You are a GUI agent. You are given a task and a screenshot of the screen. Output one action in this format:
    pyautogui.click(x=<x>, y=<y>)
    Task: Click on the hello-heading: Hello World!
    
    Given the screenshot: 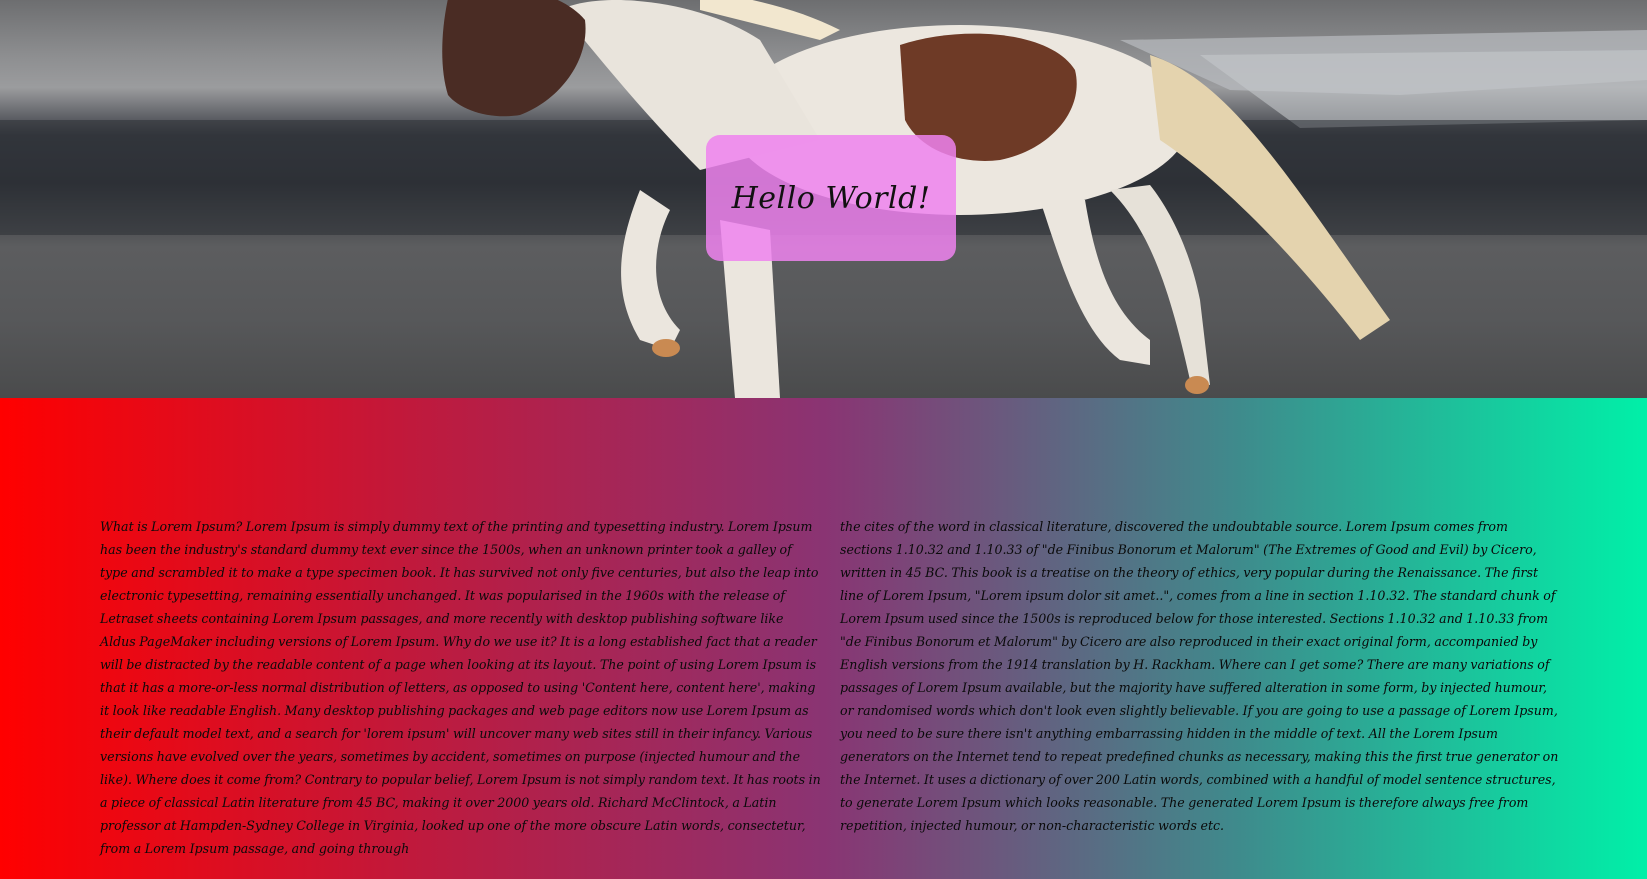 What is the action you would take?
    pyautogui.click(x=831, y=198)
    